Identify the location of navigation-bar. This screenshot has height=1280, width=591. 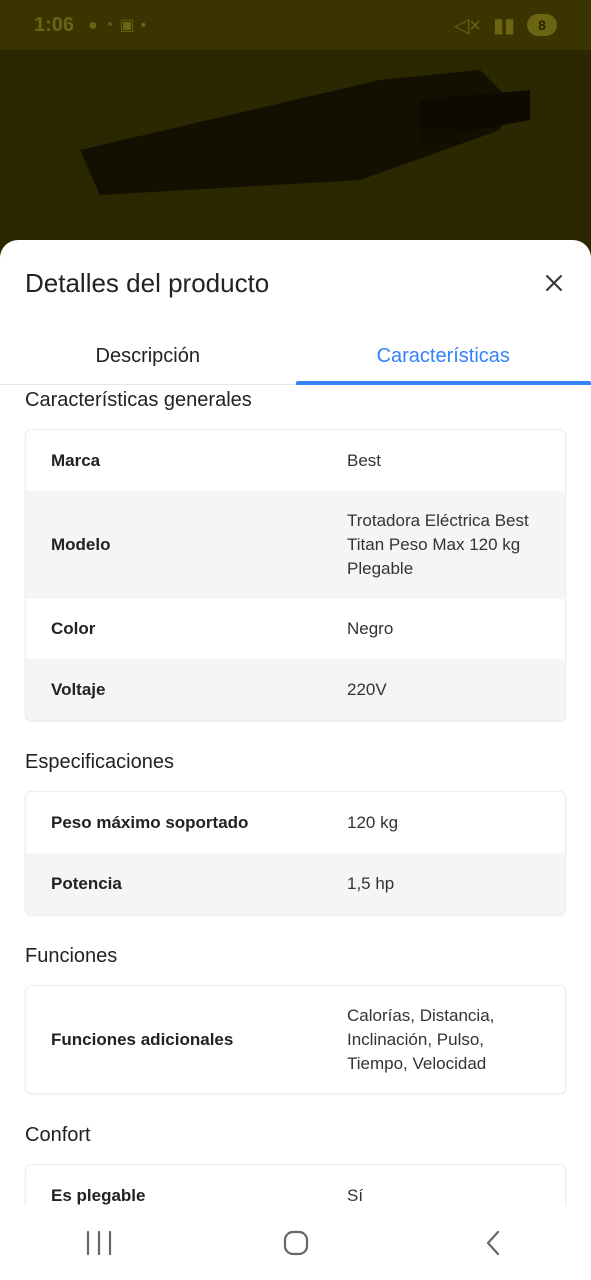
(295, 1243).